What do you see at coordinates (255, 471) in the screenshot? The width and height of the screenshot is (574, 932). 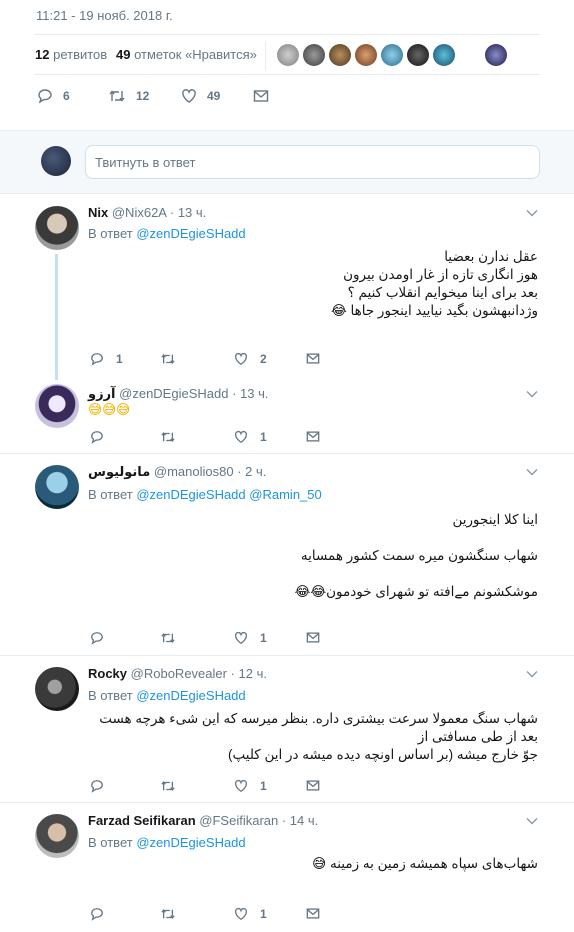 I see `tweet-time: 2 ч.` at bounding box center [255, 471].